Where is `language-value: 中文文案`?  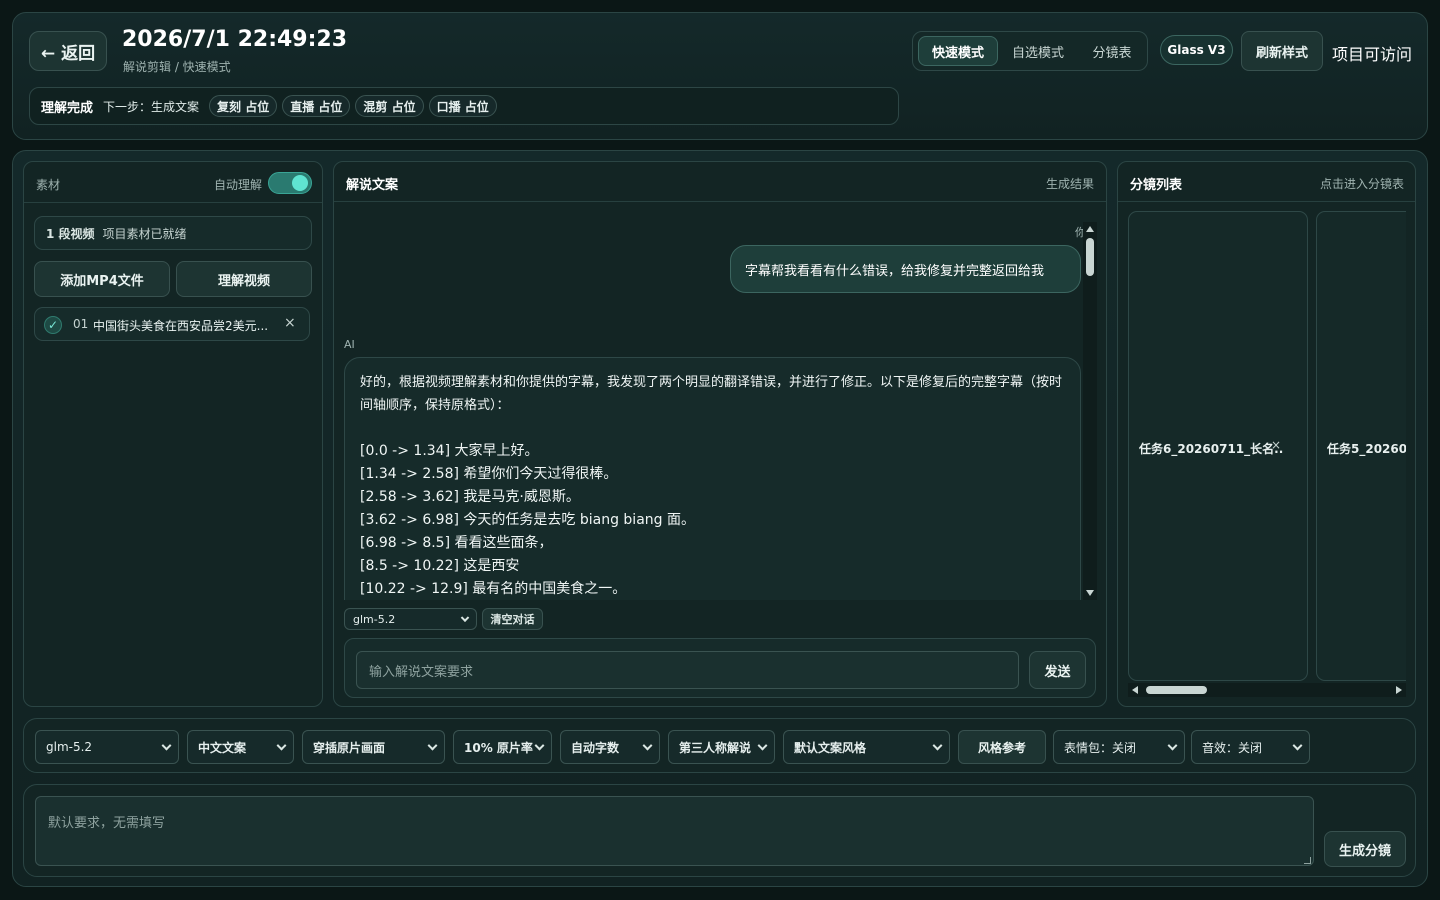 language-value: 中文文案 is located at coordinates (222, 747).